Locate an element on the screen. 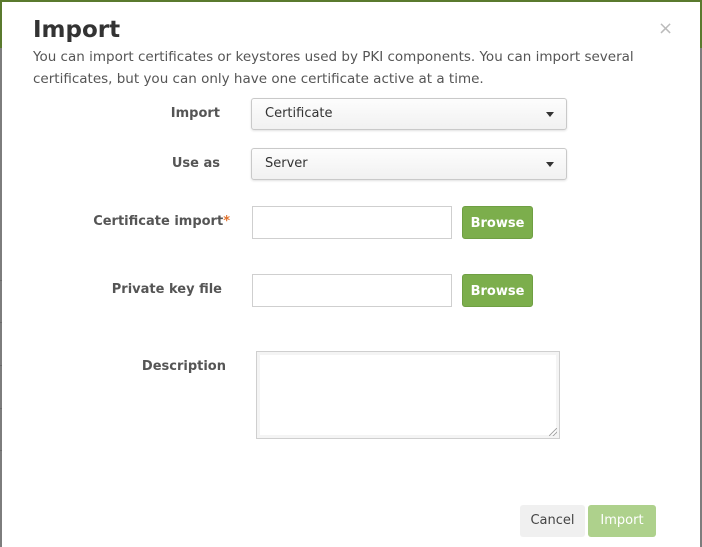  certificate-import-label: Certificate import* is located at coordinates (156, 221).